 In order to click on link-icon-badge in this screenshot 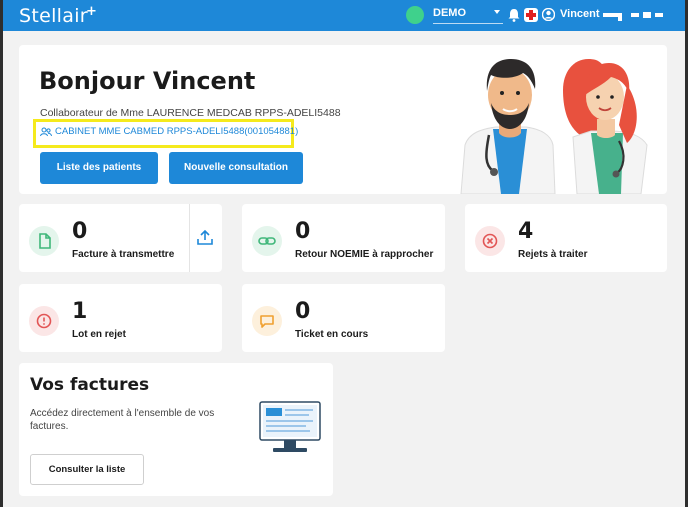, I will do `click(267, 241)`.